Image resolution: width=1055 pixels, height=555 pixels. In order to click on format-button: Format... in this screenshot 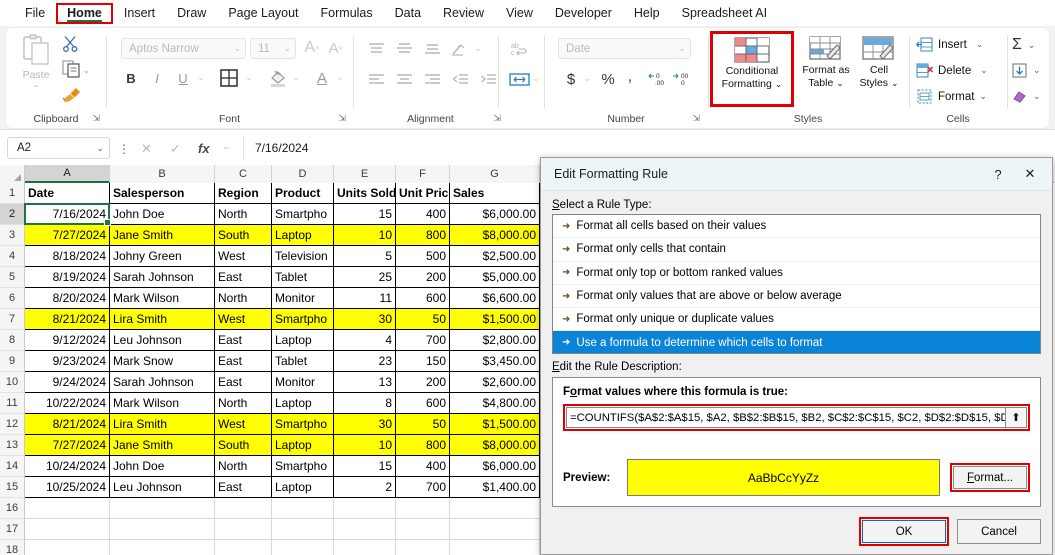, I will do `click(990, 477)`.